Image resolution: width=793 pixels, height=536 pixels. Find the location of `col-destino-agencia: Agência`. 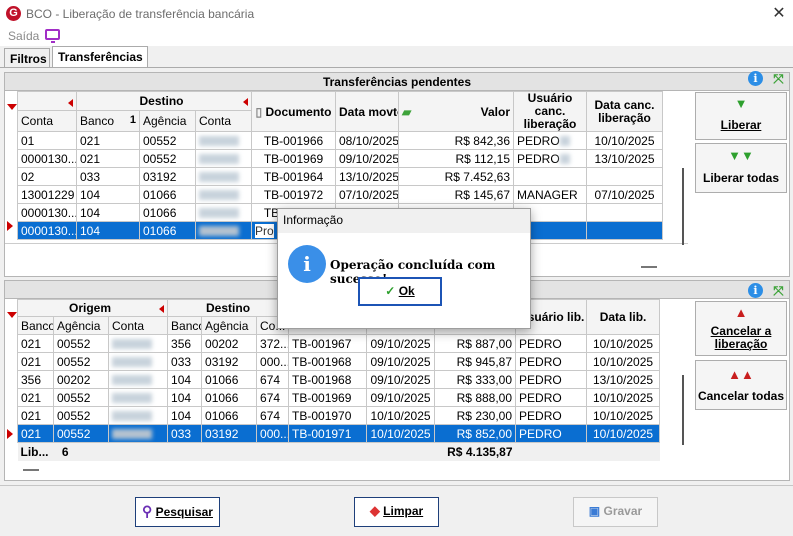

col-destino-agencia: Agência is located at coordinates (229, 325).